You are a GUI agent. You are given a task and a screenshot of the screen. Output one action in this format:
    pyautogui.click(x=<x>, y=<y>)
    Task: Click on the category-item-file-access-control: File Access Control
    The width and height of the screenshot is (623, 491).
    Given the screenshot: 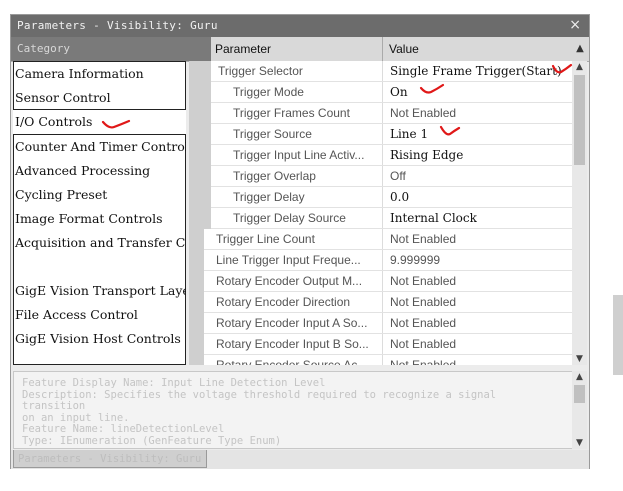 What is the action you would take?
    pyautogui.click(x=99, y=315)
    